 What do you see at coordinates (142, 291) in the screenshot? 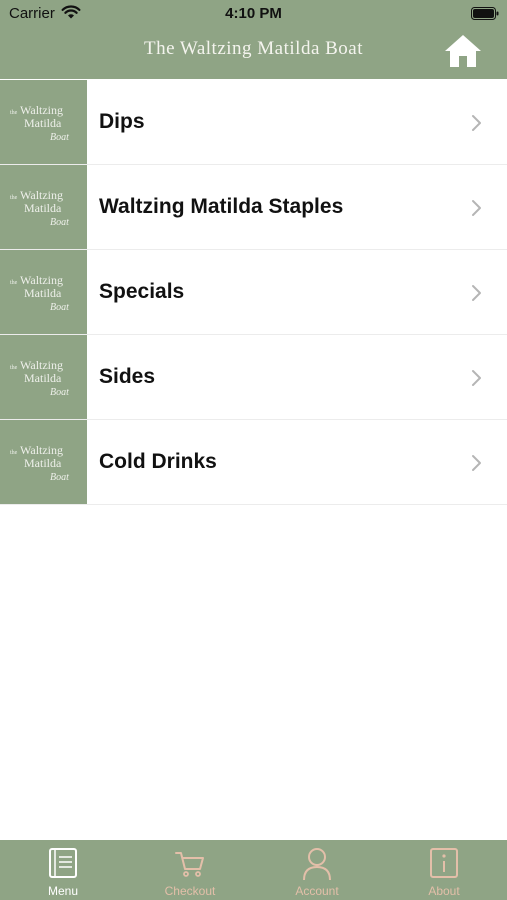
I see `category-label: Specials` at bounding box center [142, 291].